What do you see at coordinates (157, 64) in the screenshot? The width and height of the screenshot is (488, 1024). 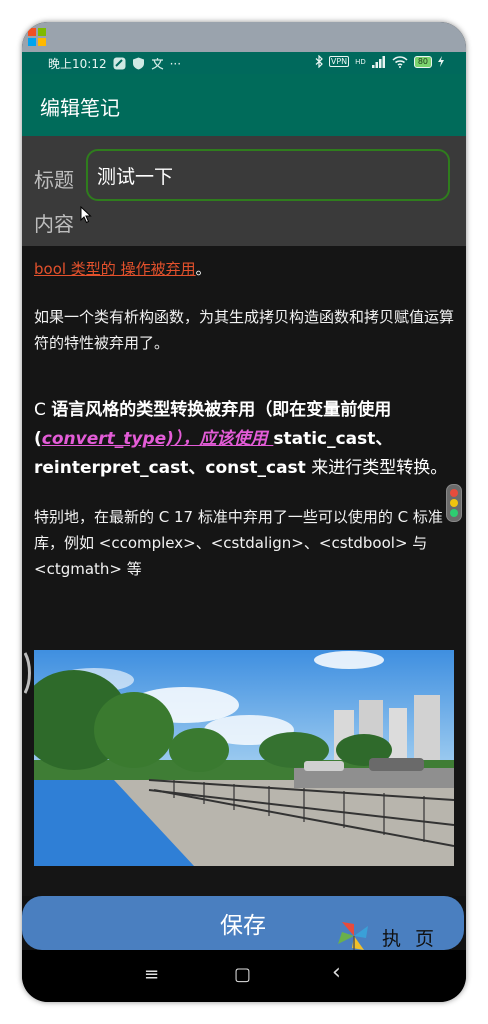 I see `translate-icon` at bounding box center [157, 64].